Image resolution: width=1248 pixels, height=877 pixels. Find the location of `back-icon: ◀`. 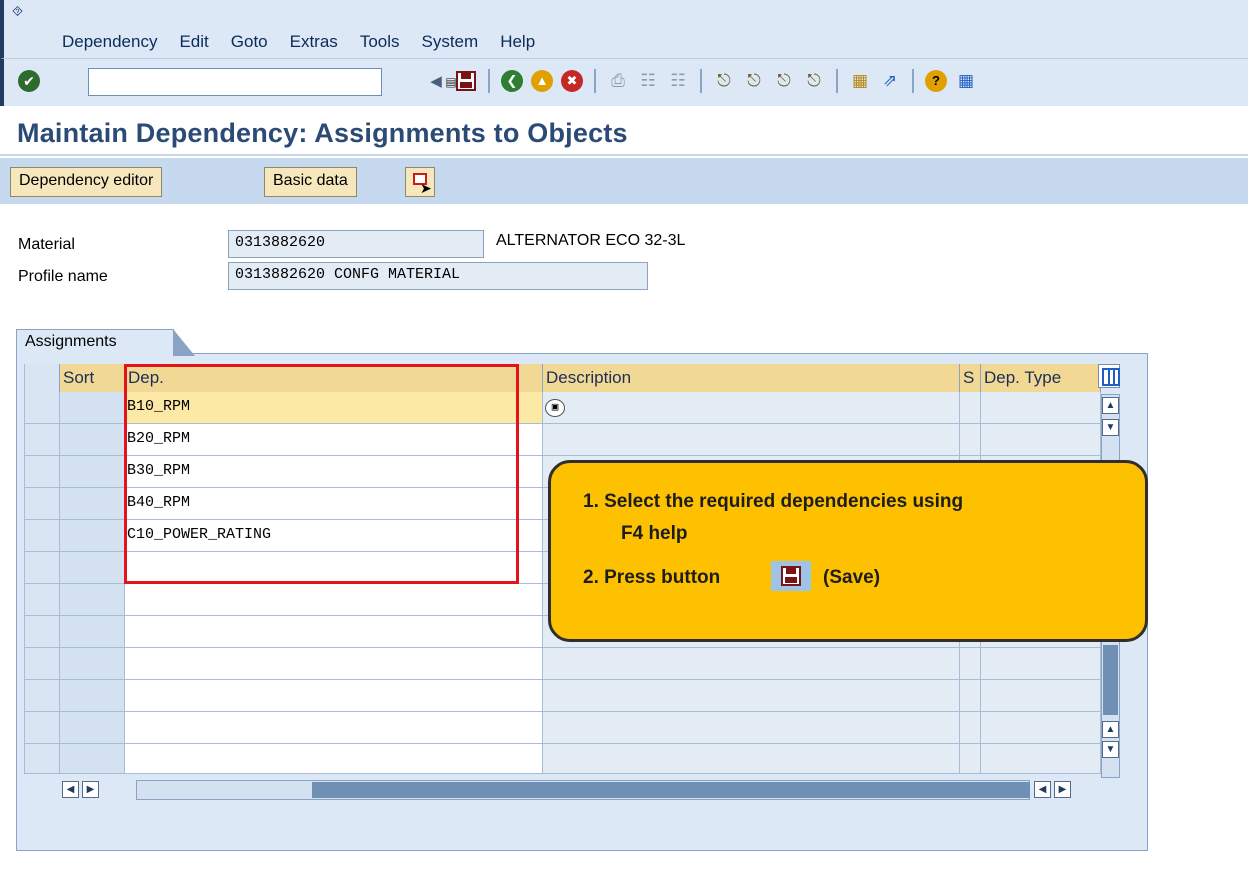

back-icon: ◀ is located at coordinates (436, 81).